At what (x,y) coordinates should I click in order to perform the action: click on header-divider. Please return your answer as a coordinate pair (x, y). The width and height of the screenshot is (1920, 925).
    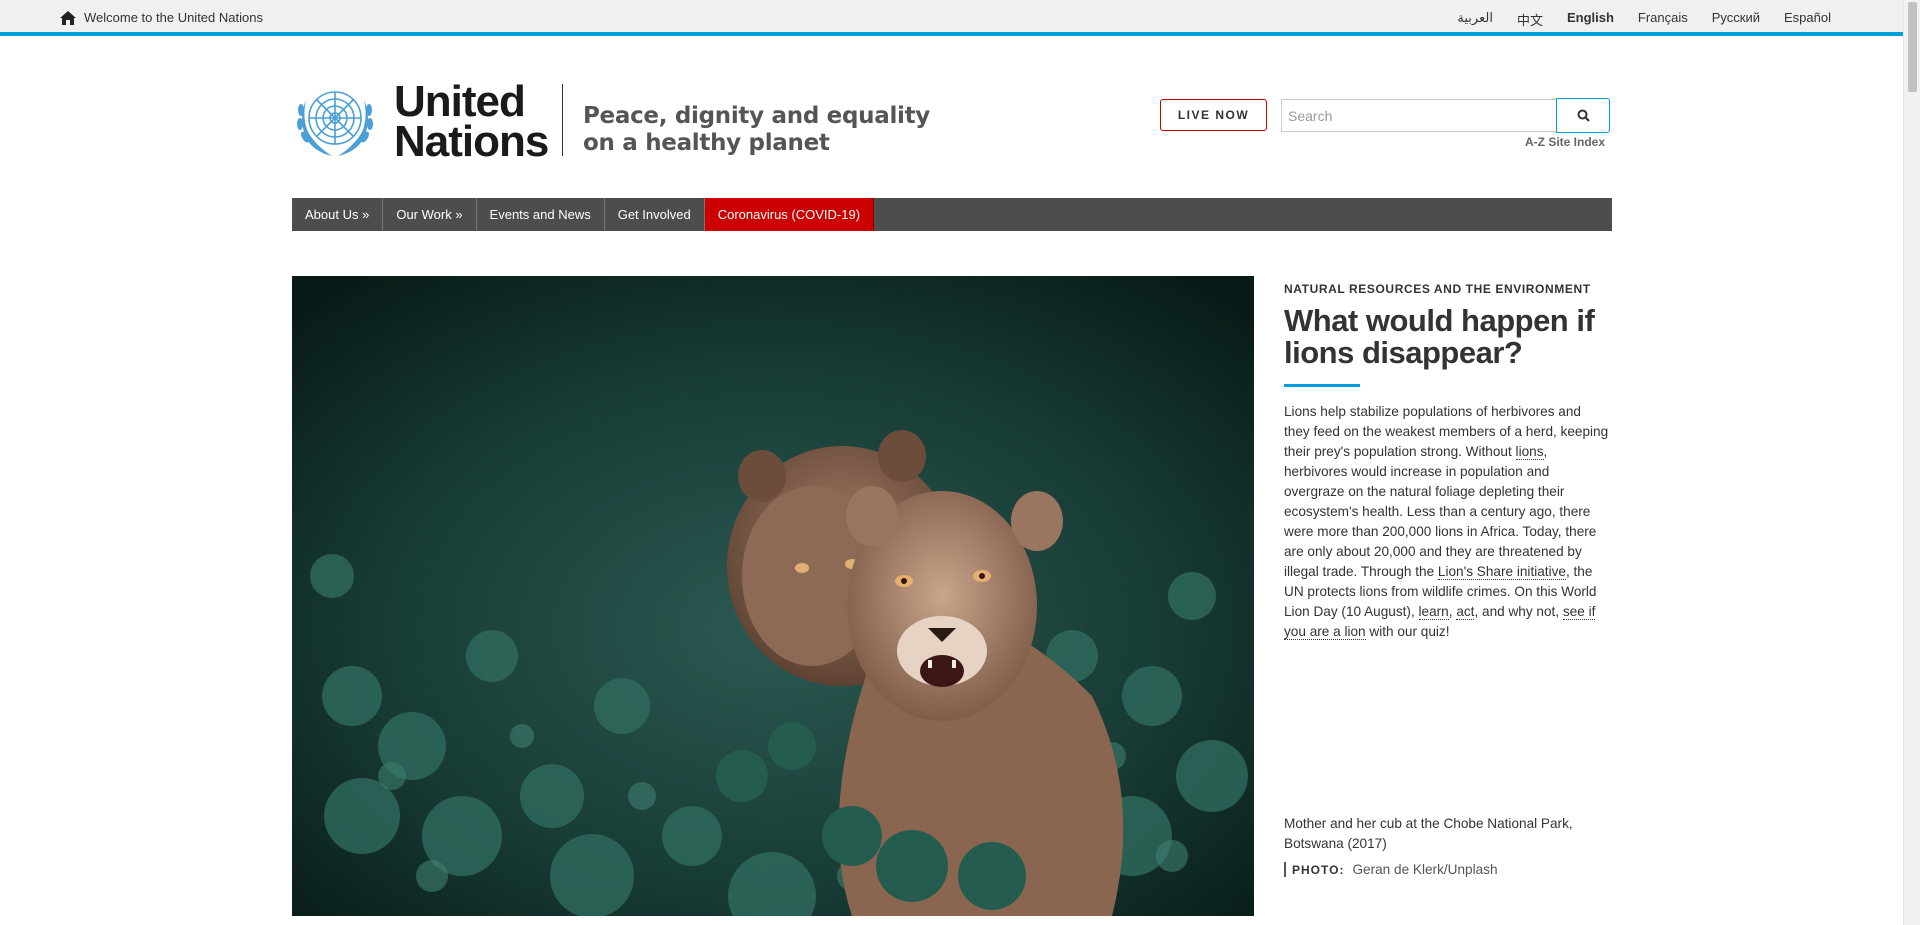
    Looking at the image, I should click on (562, 120).